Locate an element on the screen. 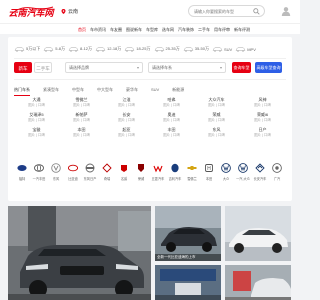 The image size is (320, 300). nav-item-used: 二手车 is located at coordinates (204, 29).